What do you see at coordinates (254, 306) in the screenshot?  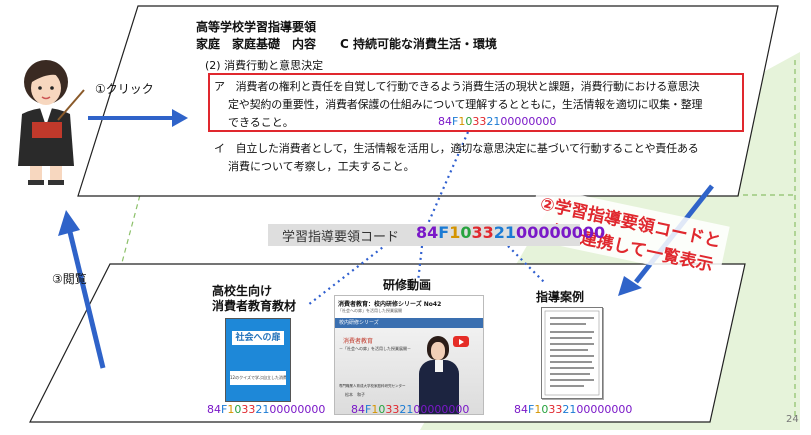 I see `category-material-line2: 消費者教育教材` at bounding box center [254, 306].